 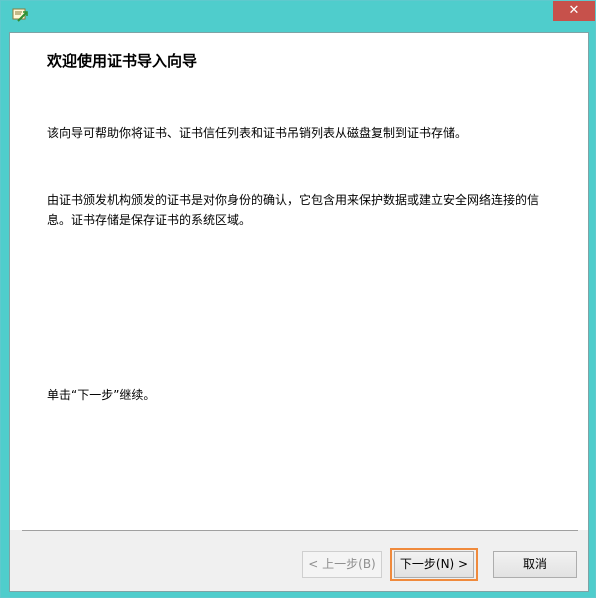 What do you see at coordinates (101, 395) in the screenshot?
I see `continue-hint: 单击“下一步”继续。` at bounding box center [101, 395].